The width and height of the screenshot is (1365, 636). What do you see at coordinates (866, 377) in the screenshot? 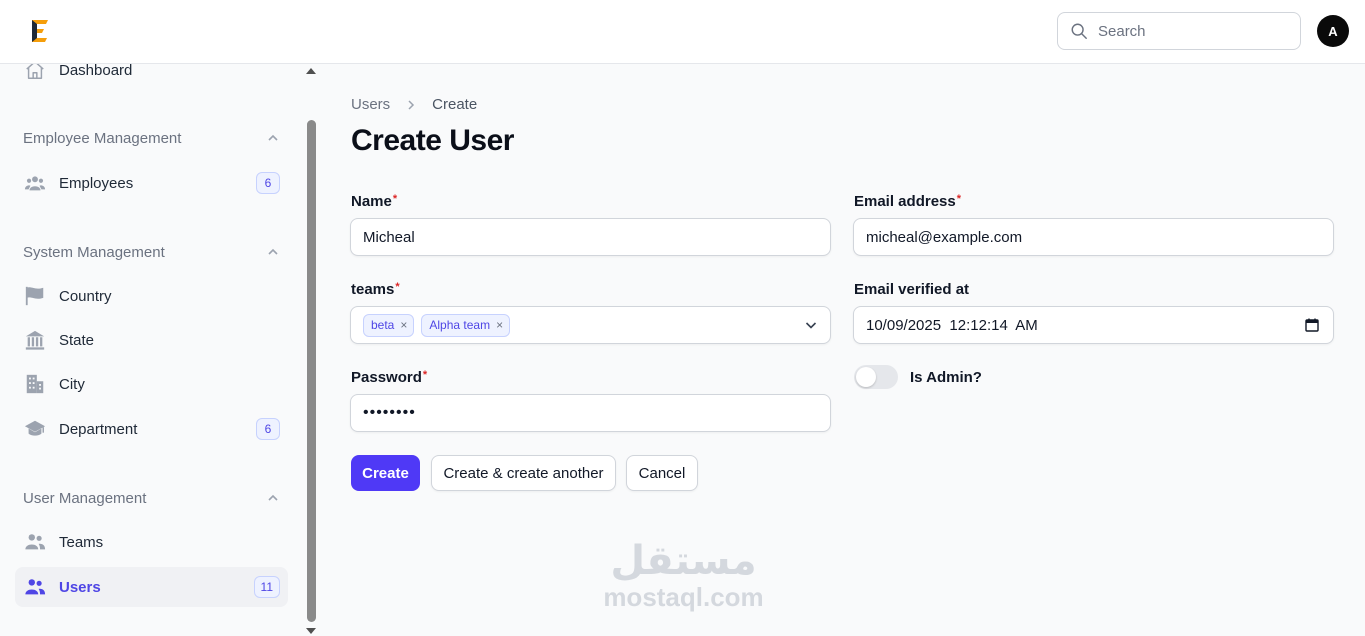
I see `toggle-knob` at bounding box center [866, 377].